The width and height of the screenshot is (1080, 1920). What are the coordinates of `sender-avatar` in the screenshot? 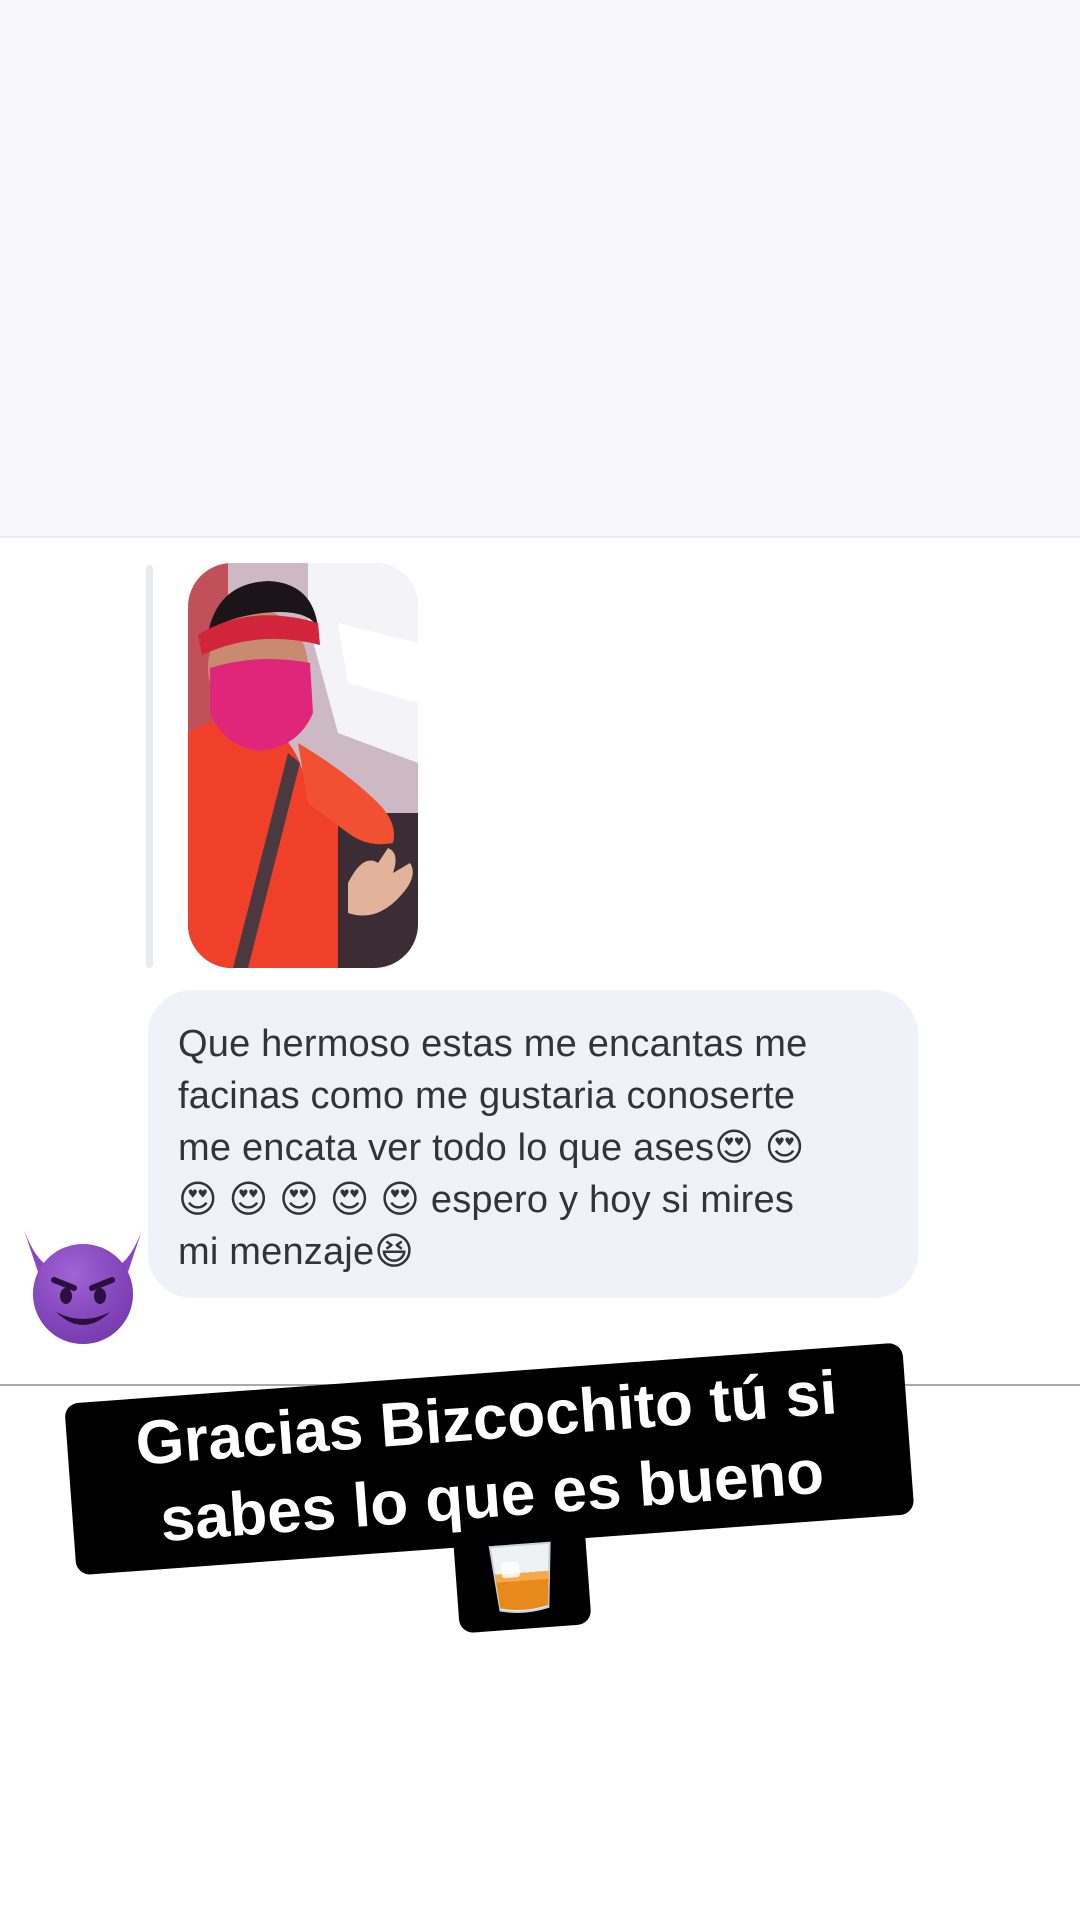 It's located at (83, 1284).